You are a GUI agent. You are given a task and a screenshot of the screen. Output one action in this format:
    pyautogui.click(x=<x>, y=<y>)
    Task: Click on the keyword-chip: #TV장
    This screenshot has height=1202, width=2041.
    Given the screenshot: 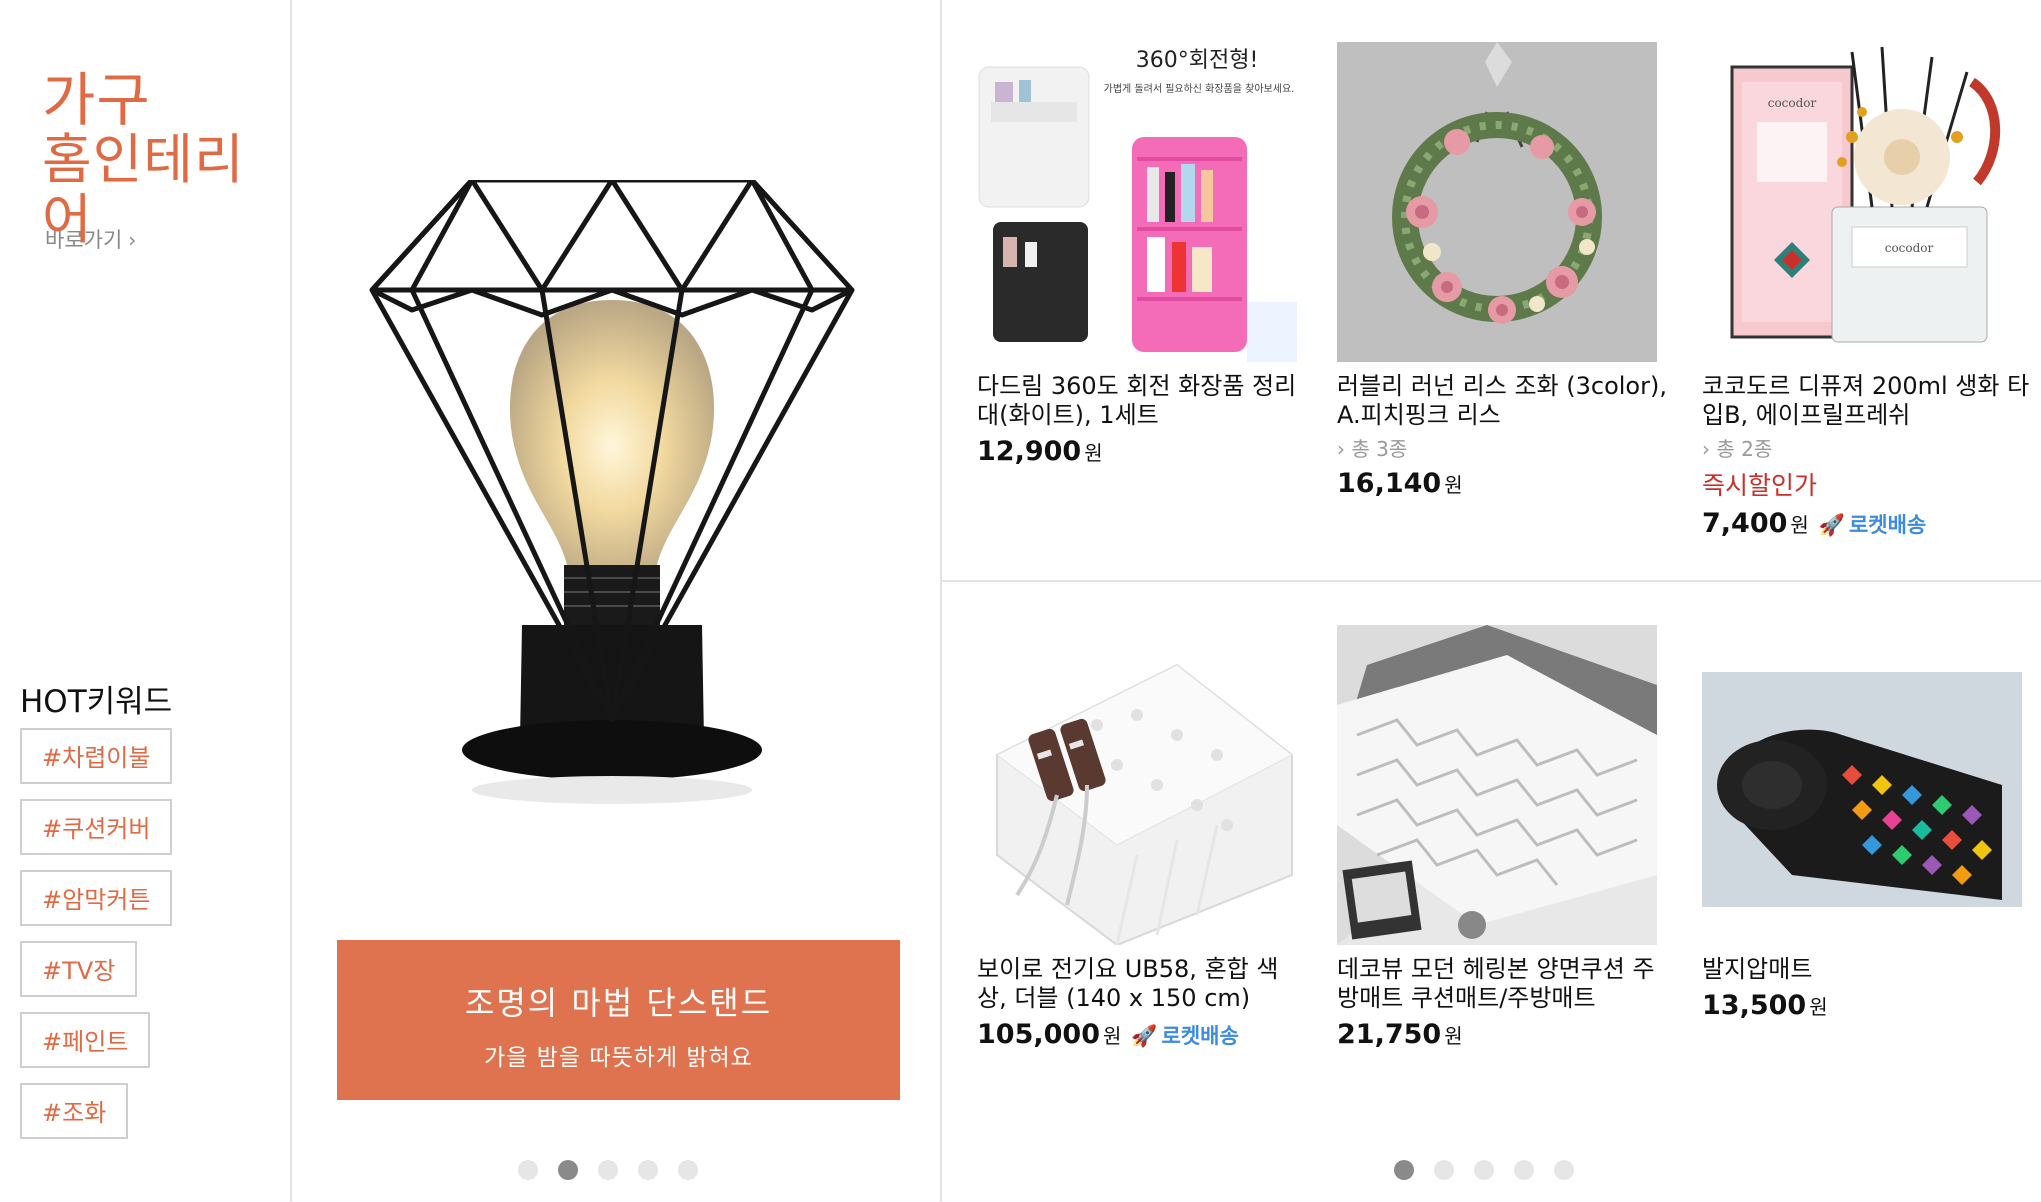 What is the action you would take?
    pyautogui.click(x=79, y=969)
    